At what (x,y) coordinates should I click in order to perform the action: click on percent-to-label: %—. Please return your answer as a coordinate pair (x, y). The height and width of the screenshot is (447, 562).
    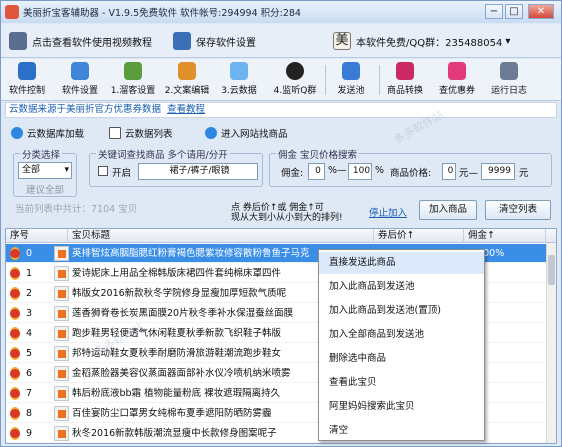
    Looking at the image, I should click on (337, 170).